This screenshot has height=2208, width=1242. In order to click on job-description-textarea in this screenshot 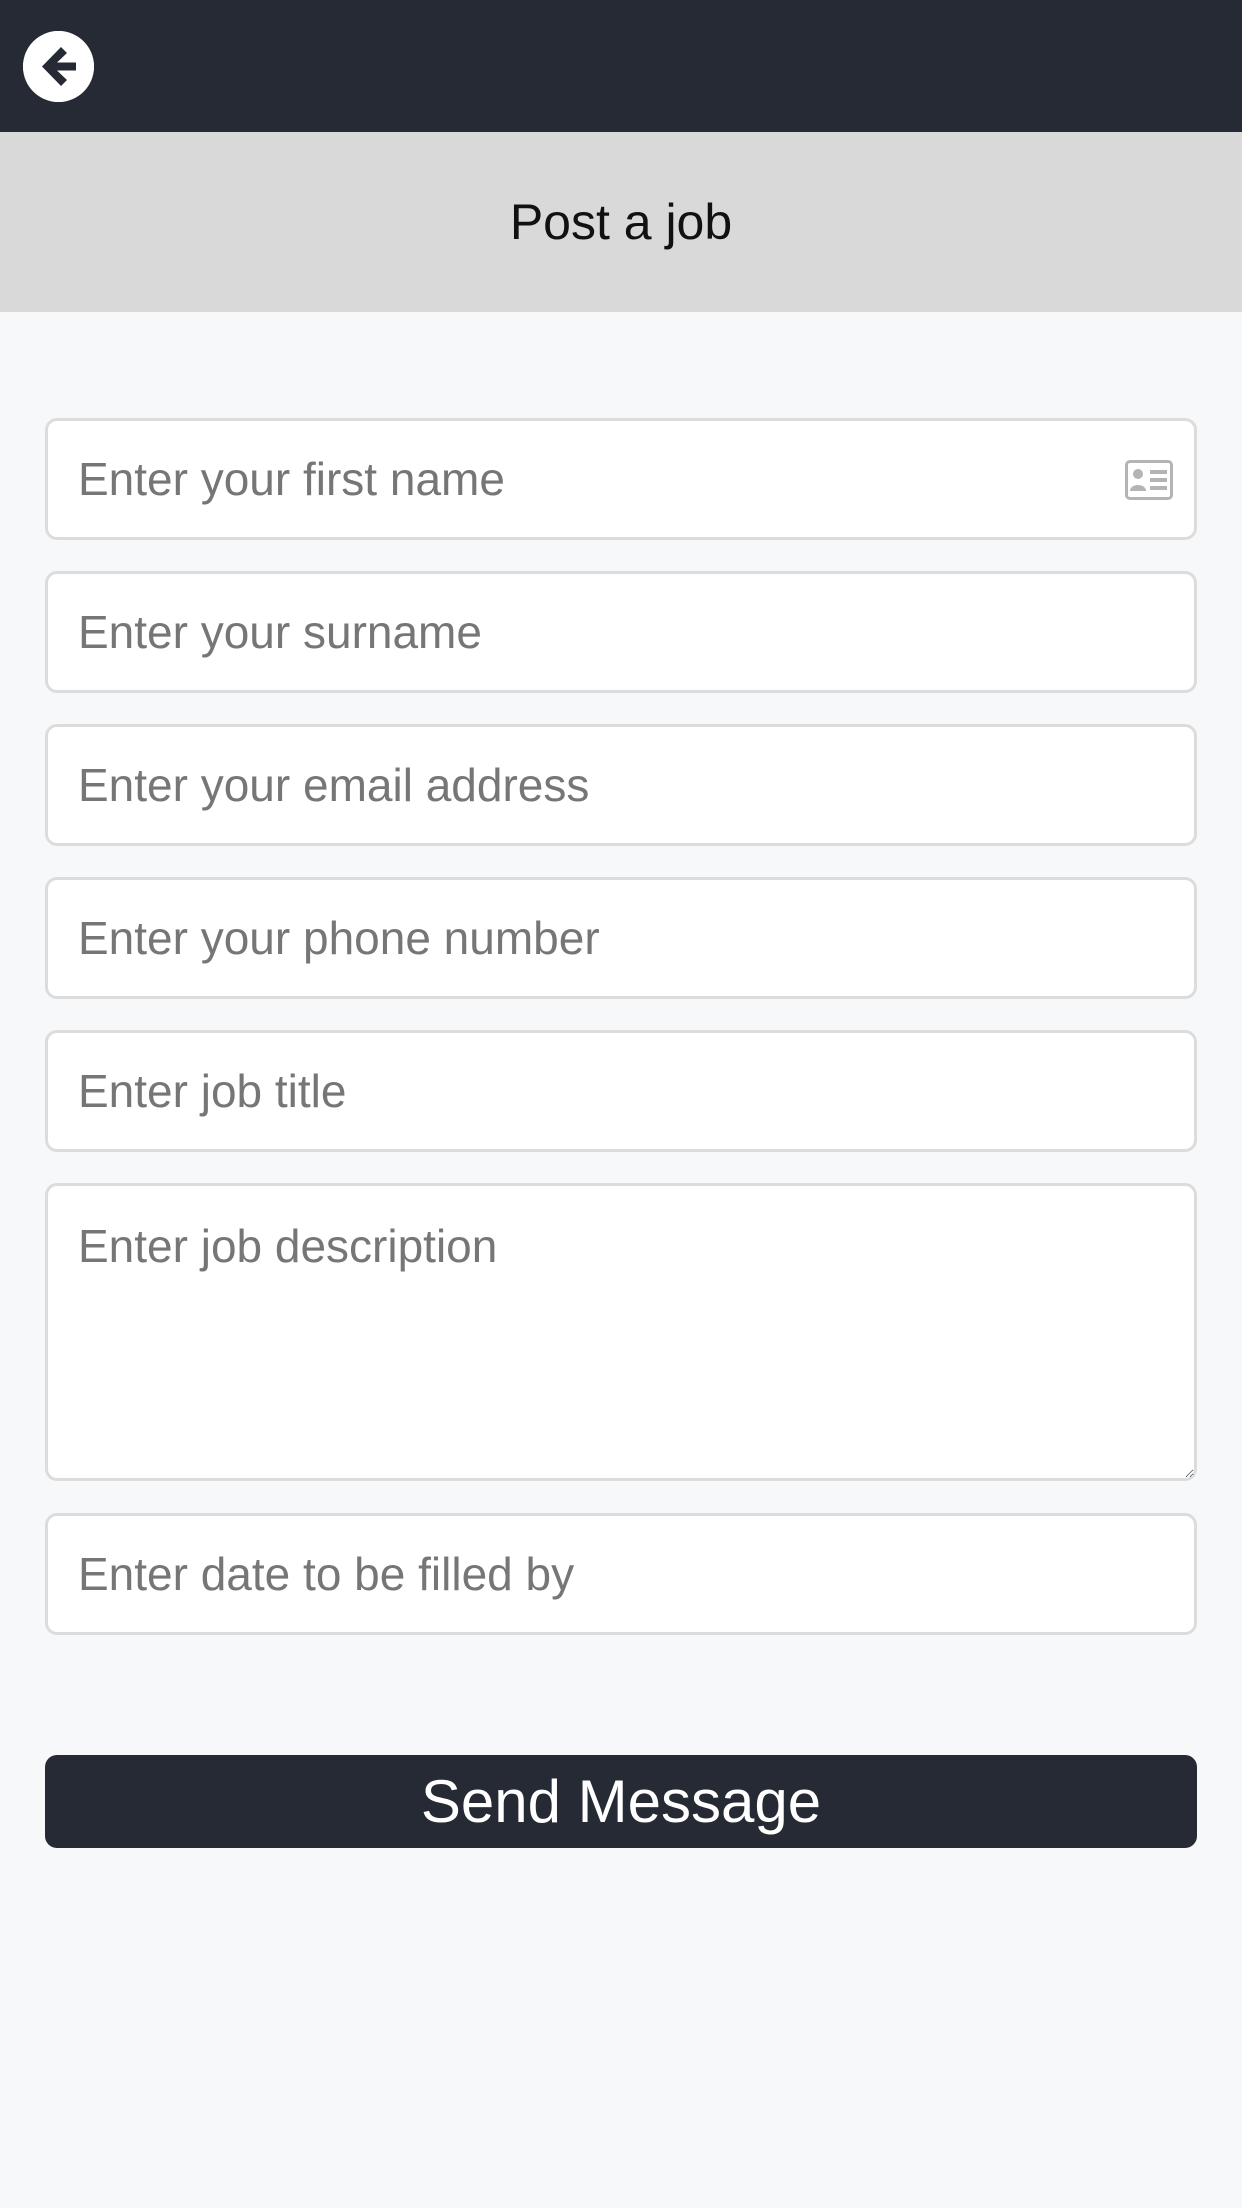, I will do `click(621, 1332)`.